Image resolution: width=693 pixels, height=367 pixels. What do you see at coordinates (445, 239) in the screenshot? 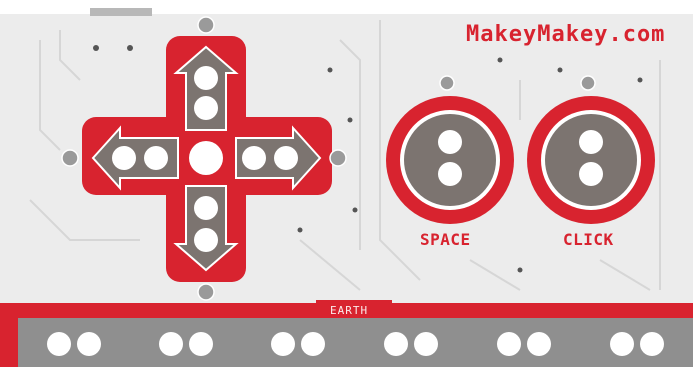
I see `space-label: SPACE` at bounding box center [445, 239].